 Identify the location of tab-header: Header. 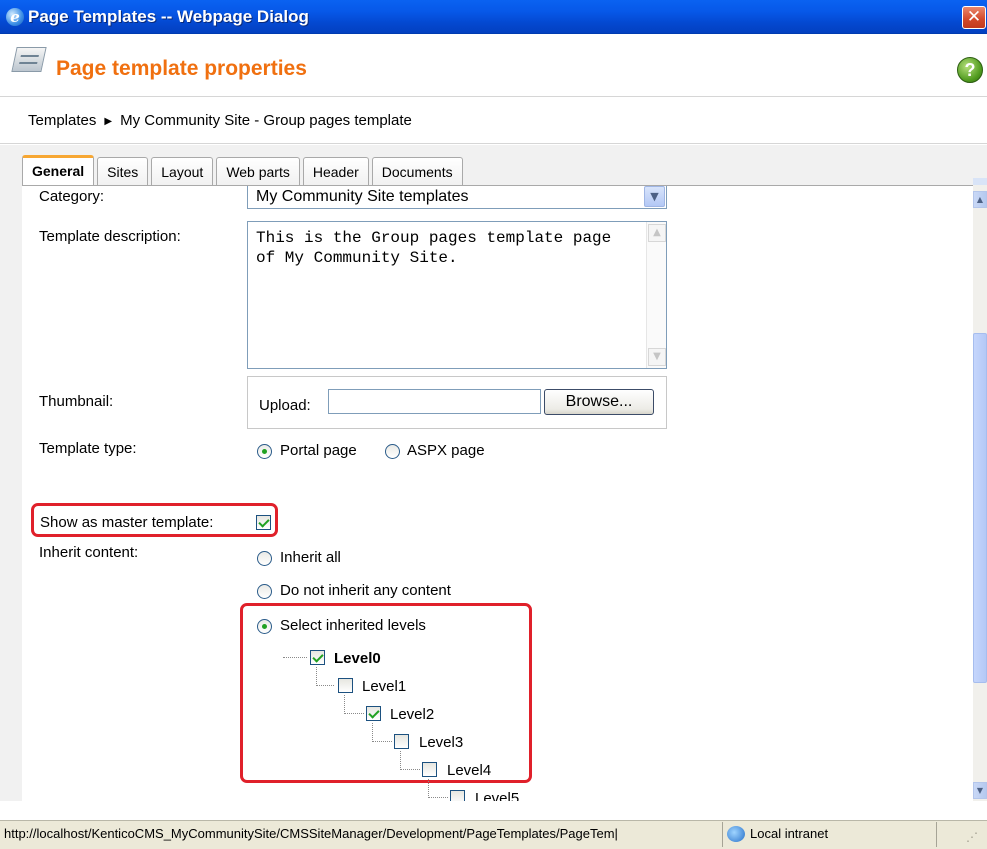
(335, 171).